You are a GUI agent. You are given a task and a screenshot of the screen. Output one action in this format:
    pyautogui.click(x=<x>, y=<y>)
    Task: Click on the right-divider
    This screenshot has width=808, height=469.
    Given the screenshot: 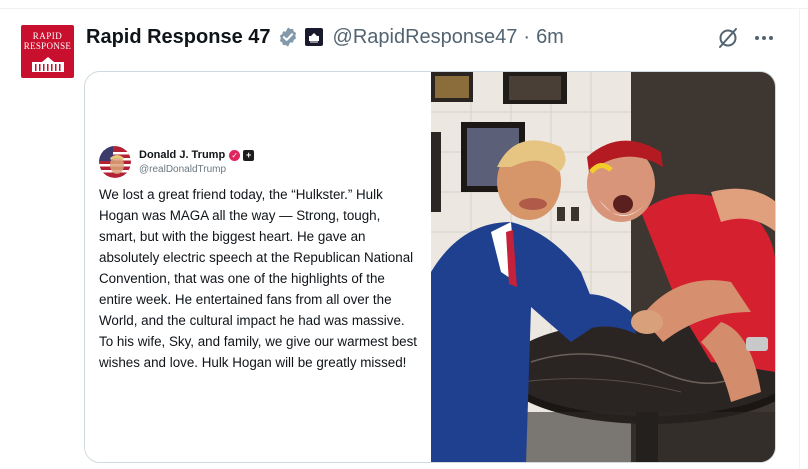 What is the action you would take?
    pyautogui.click(x=799, y=238)
    